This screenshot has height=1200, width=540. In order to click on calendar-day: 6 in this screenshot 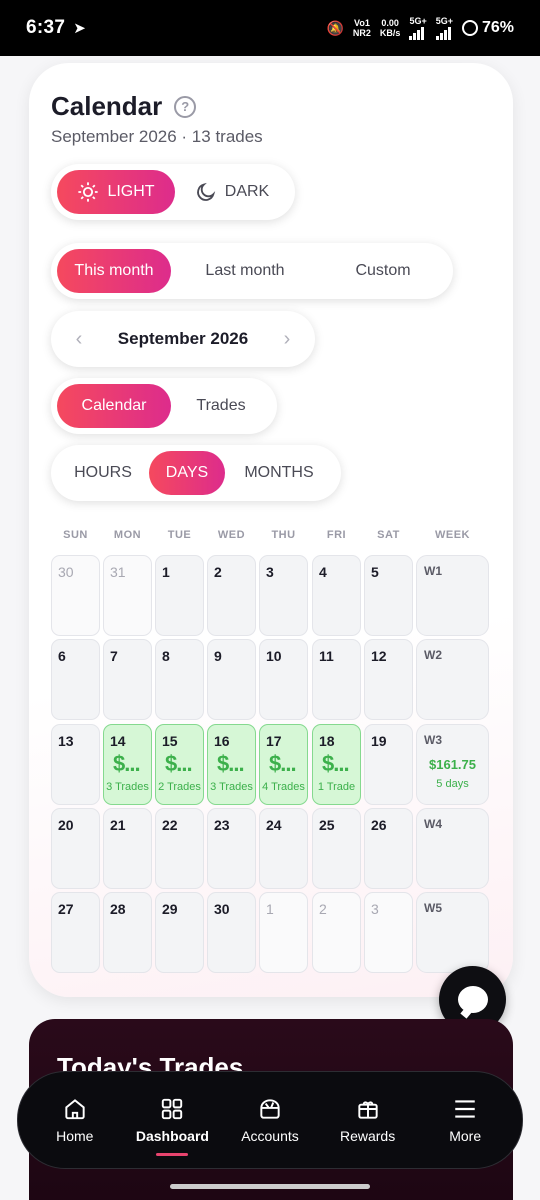, I will do `click(75, 679)`.